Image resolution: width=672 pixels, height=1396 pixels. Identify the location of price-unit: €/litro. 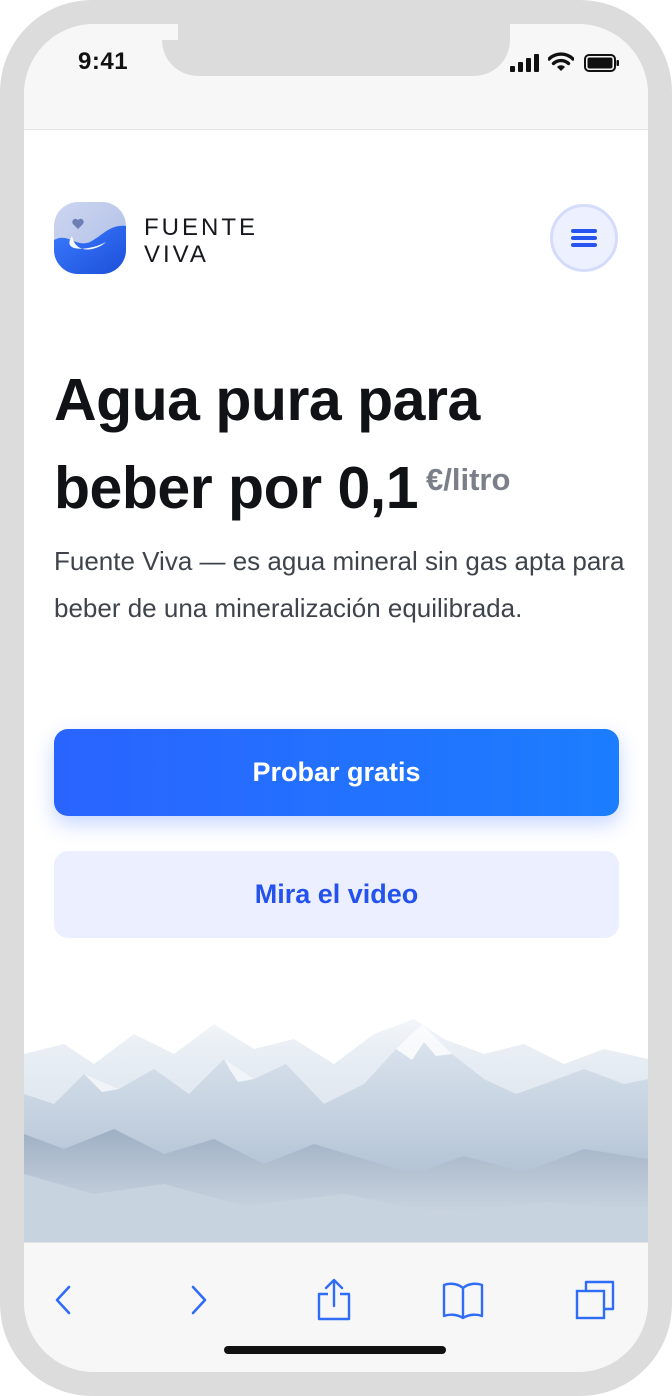
(468, 479).